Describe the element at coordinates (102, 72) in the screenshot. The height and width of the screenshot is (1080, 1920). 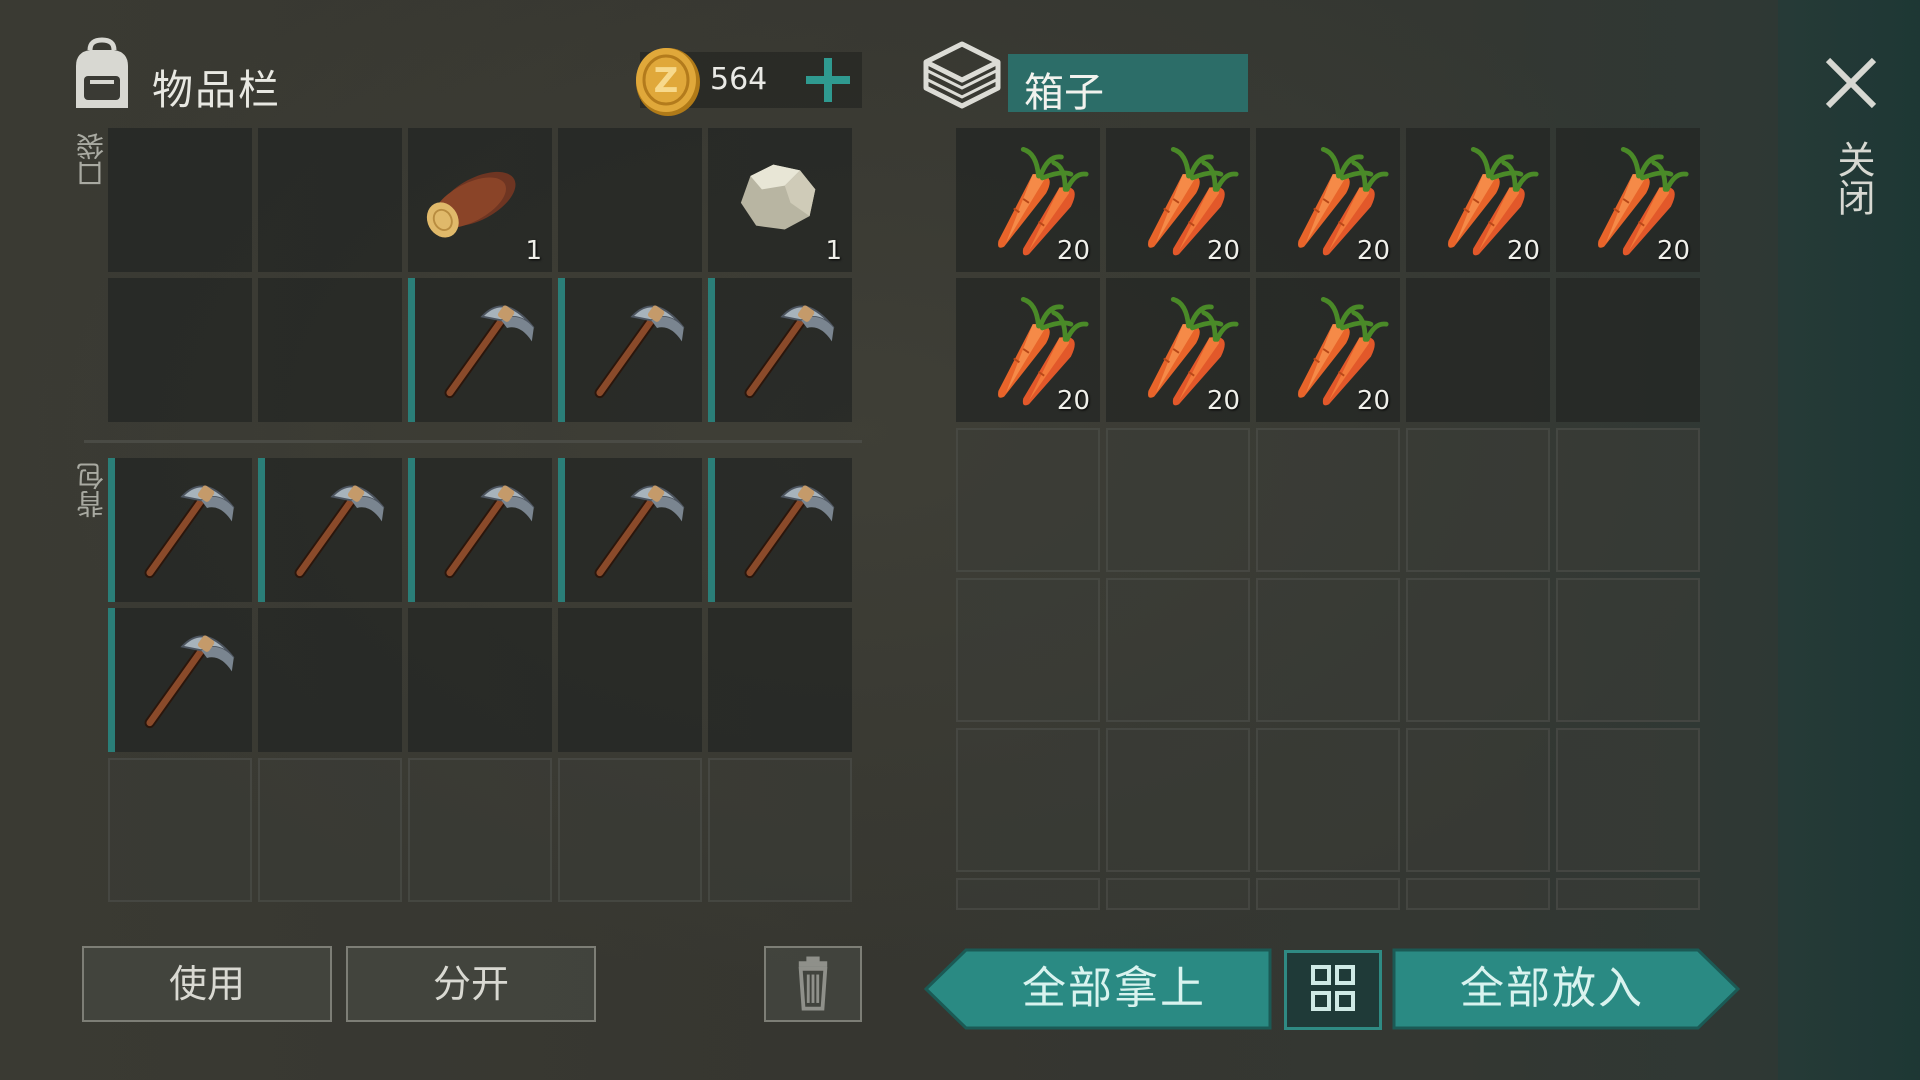
I see `backpack-icon` at that location.